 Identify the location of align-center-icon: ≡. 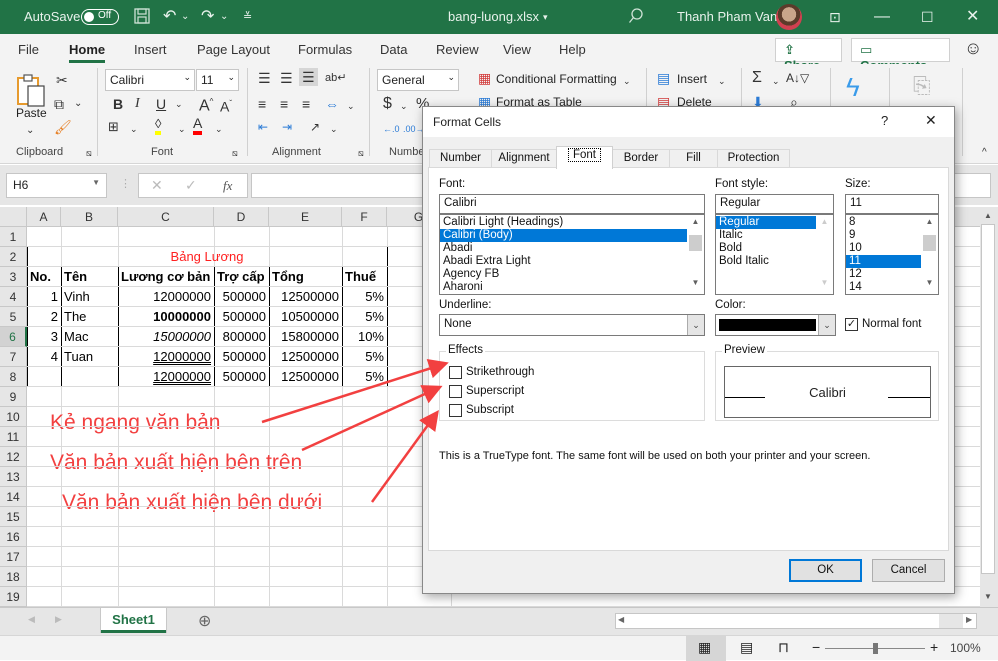
(284, 104).